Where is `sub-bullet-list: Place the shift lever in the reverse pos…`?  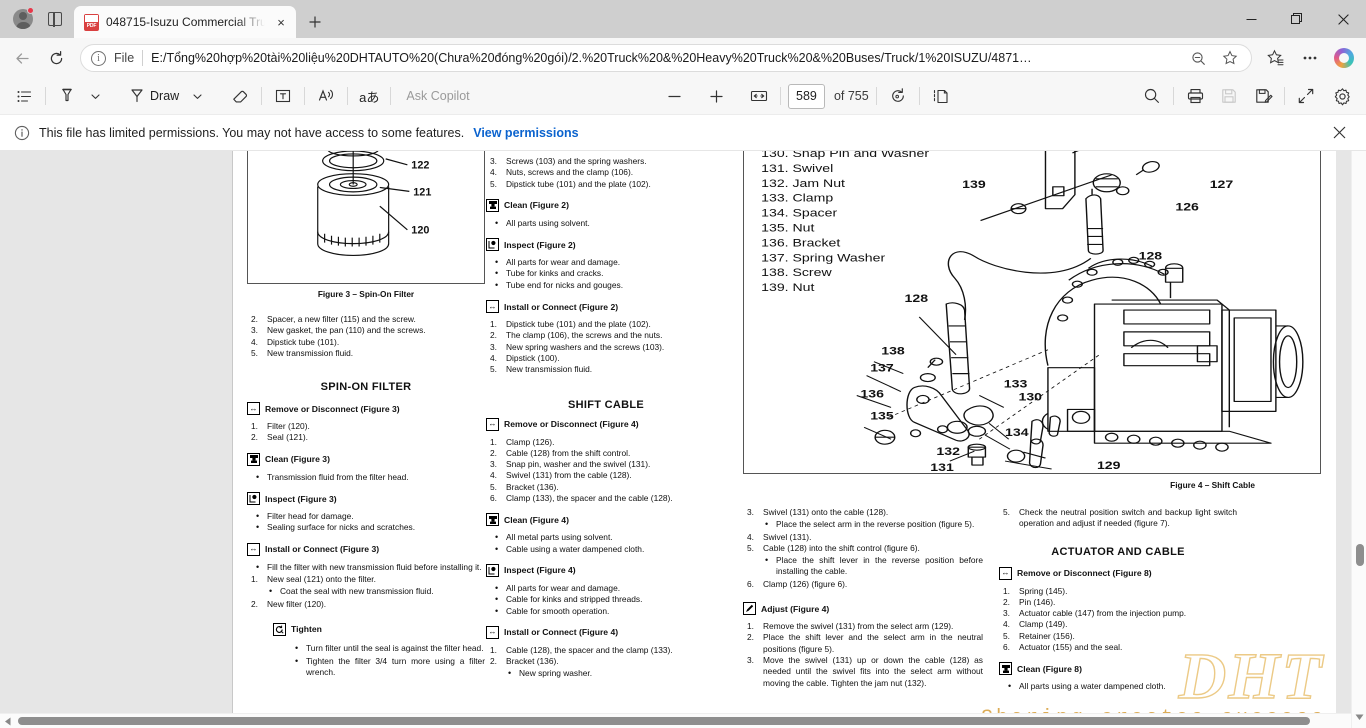
sub-bullet-list: Place the shift lever in the reverse pos… is located at coordinates (863, 566).